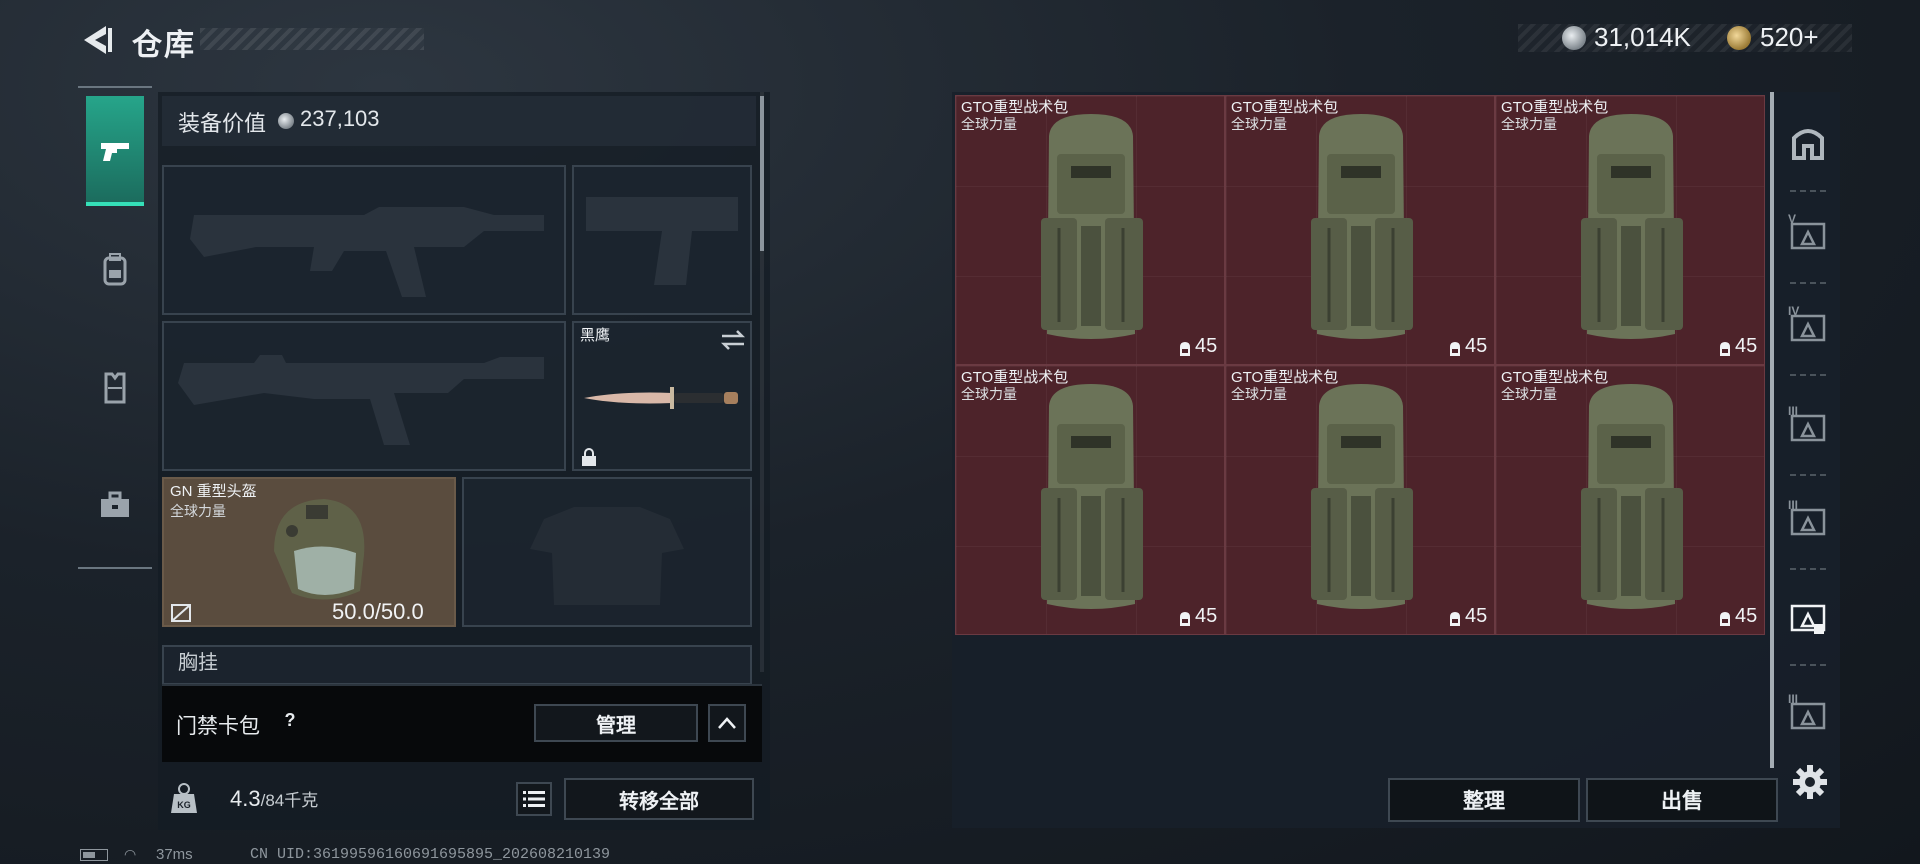 This screenshot has width=1920, height=864. I want to click on svg-text: KG, so click(184, 805).